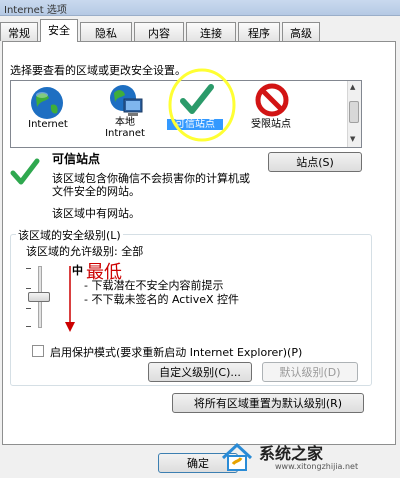 Image resolution: width=400 pixels, height=478 pixels. What do you see at coordinates (106, 31) in the screenshot?
I see `tab-privacy: 隐私` at bounding box center [106, 31].